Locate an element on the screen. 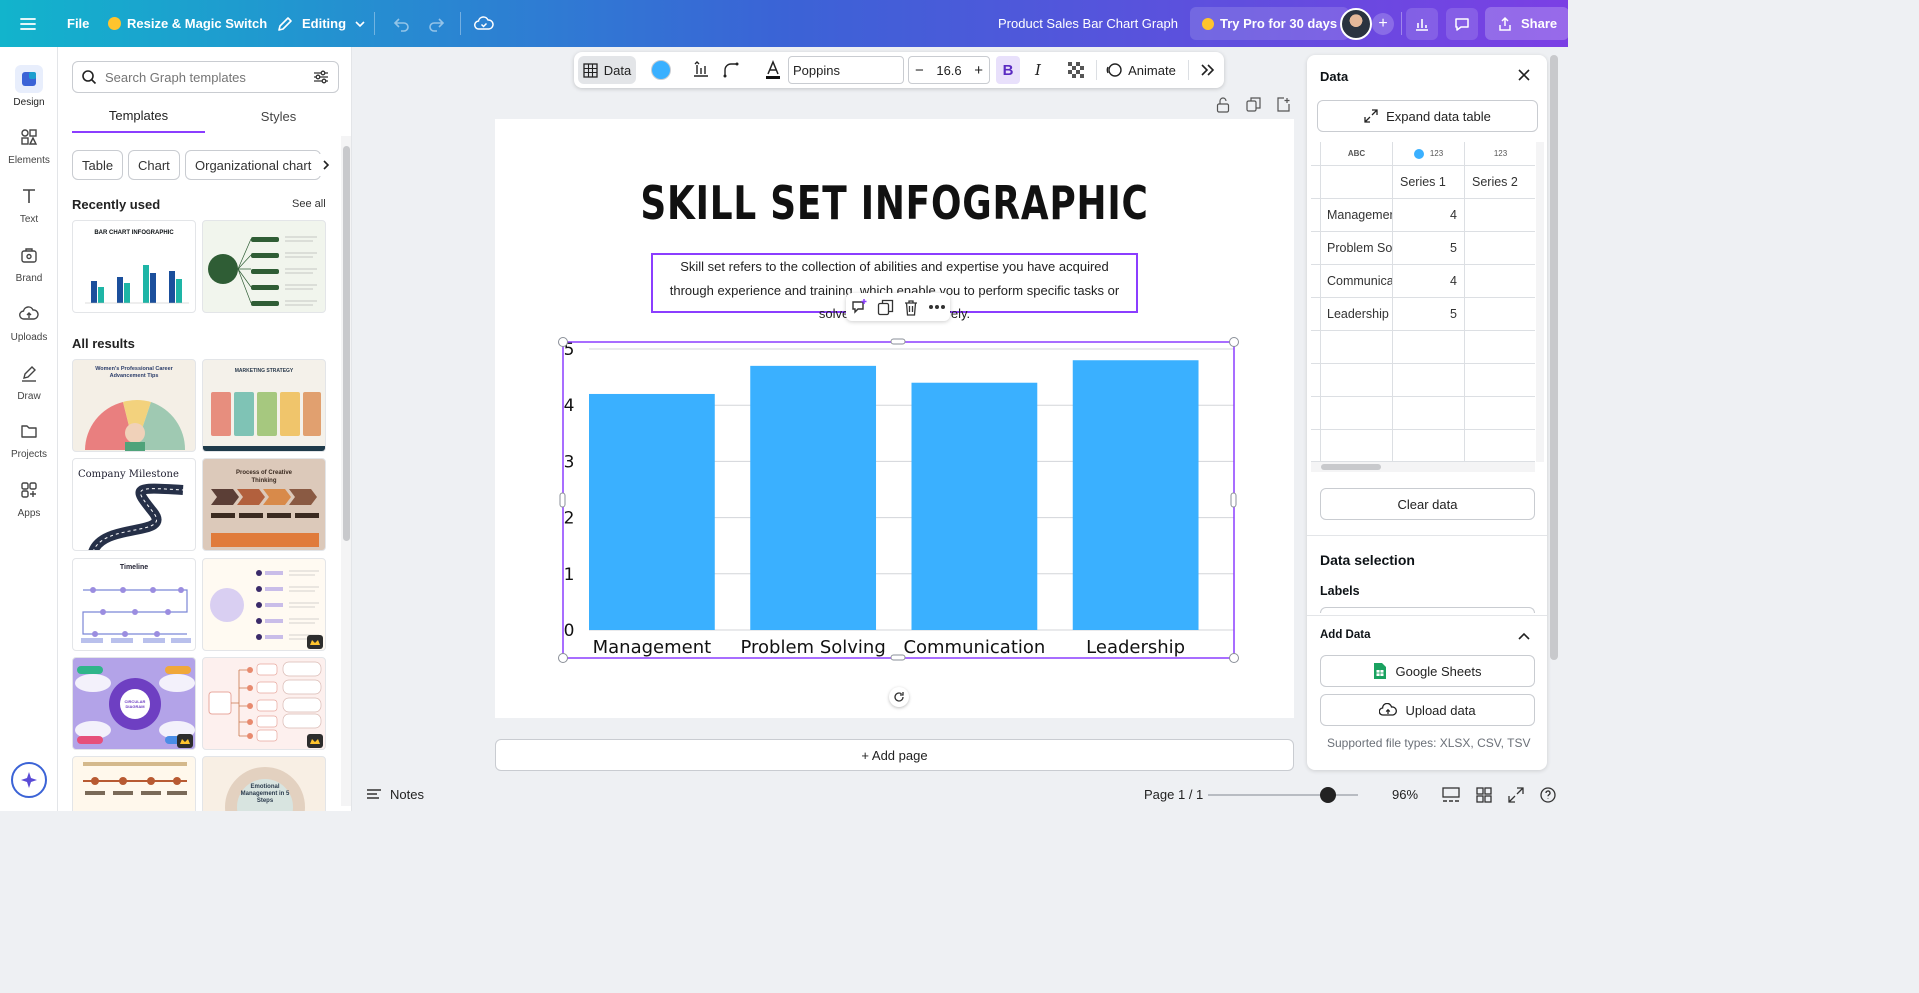  panel-scrollbar-thumb is located at coordinates (346, 343).